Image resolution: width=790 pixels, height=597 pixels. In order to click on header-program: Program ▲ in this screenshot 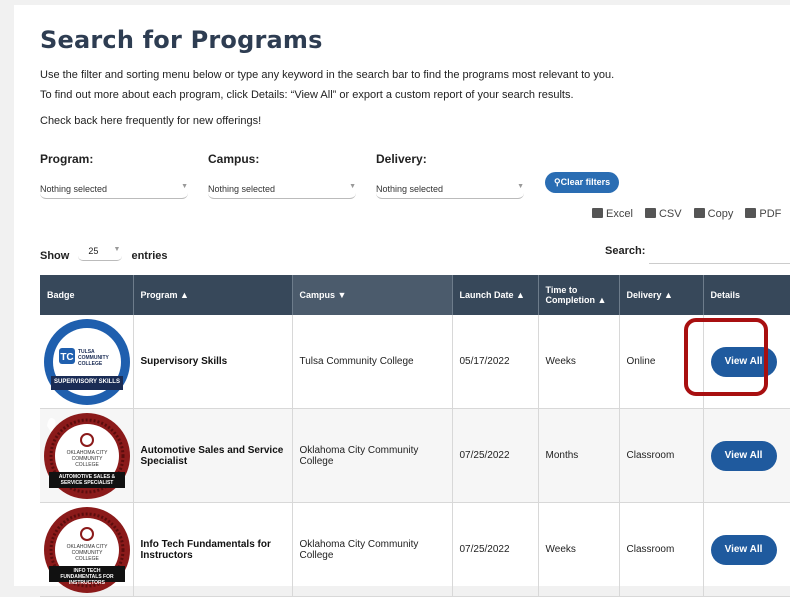, I will do `click(213, 295)`.